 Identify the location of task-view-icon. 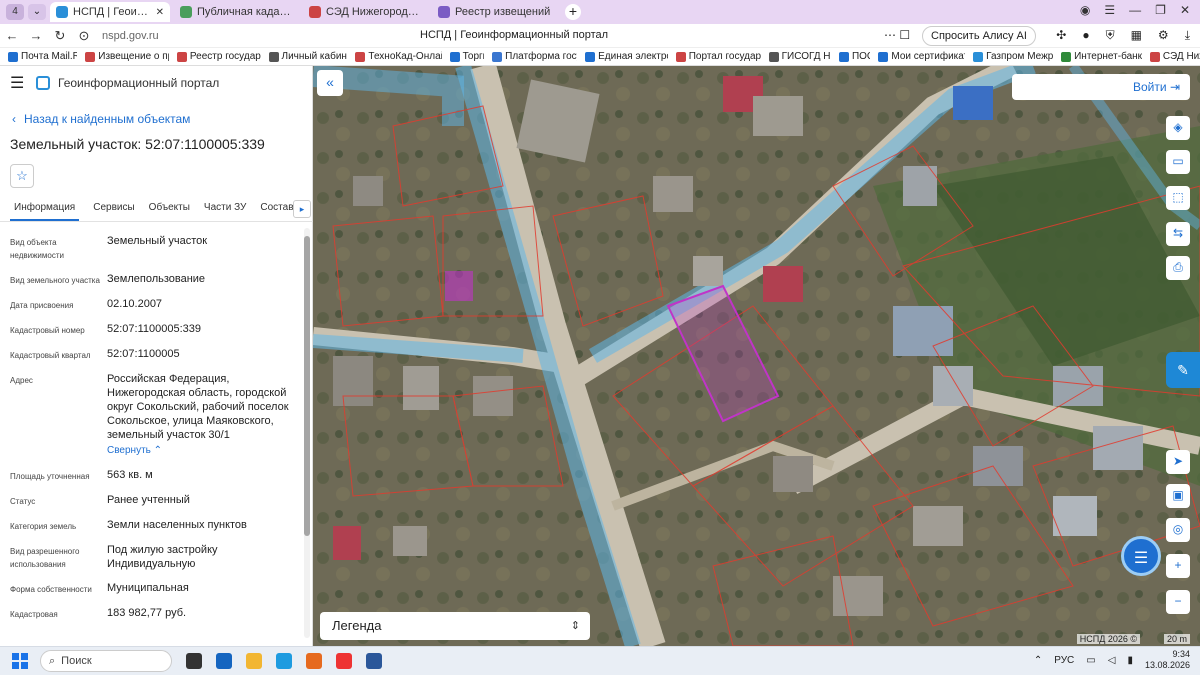
(194, 661).